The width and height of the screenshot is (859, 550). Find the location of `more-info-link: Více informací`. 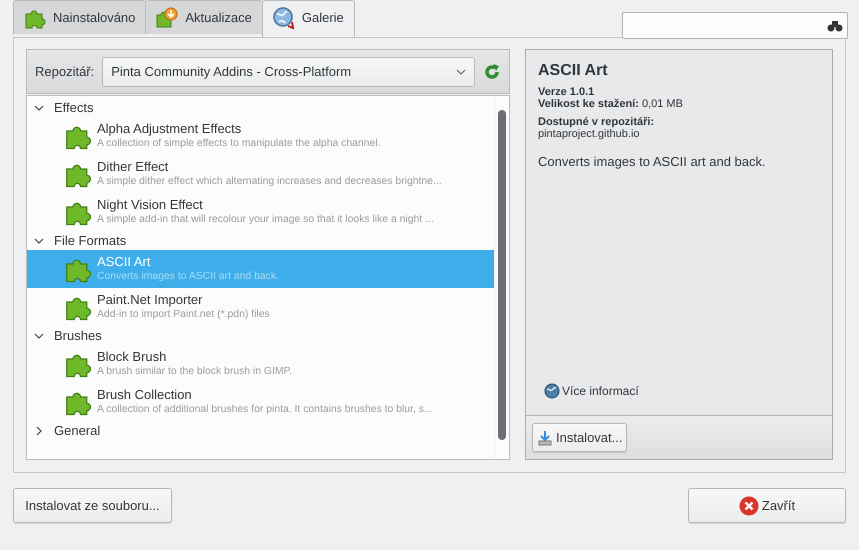

more-info-link: Více informací is located at coordinates (679, 391).